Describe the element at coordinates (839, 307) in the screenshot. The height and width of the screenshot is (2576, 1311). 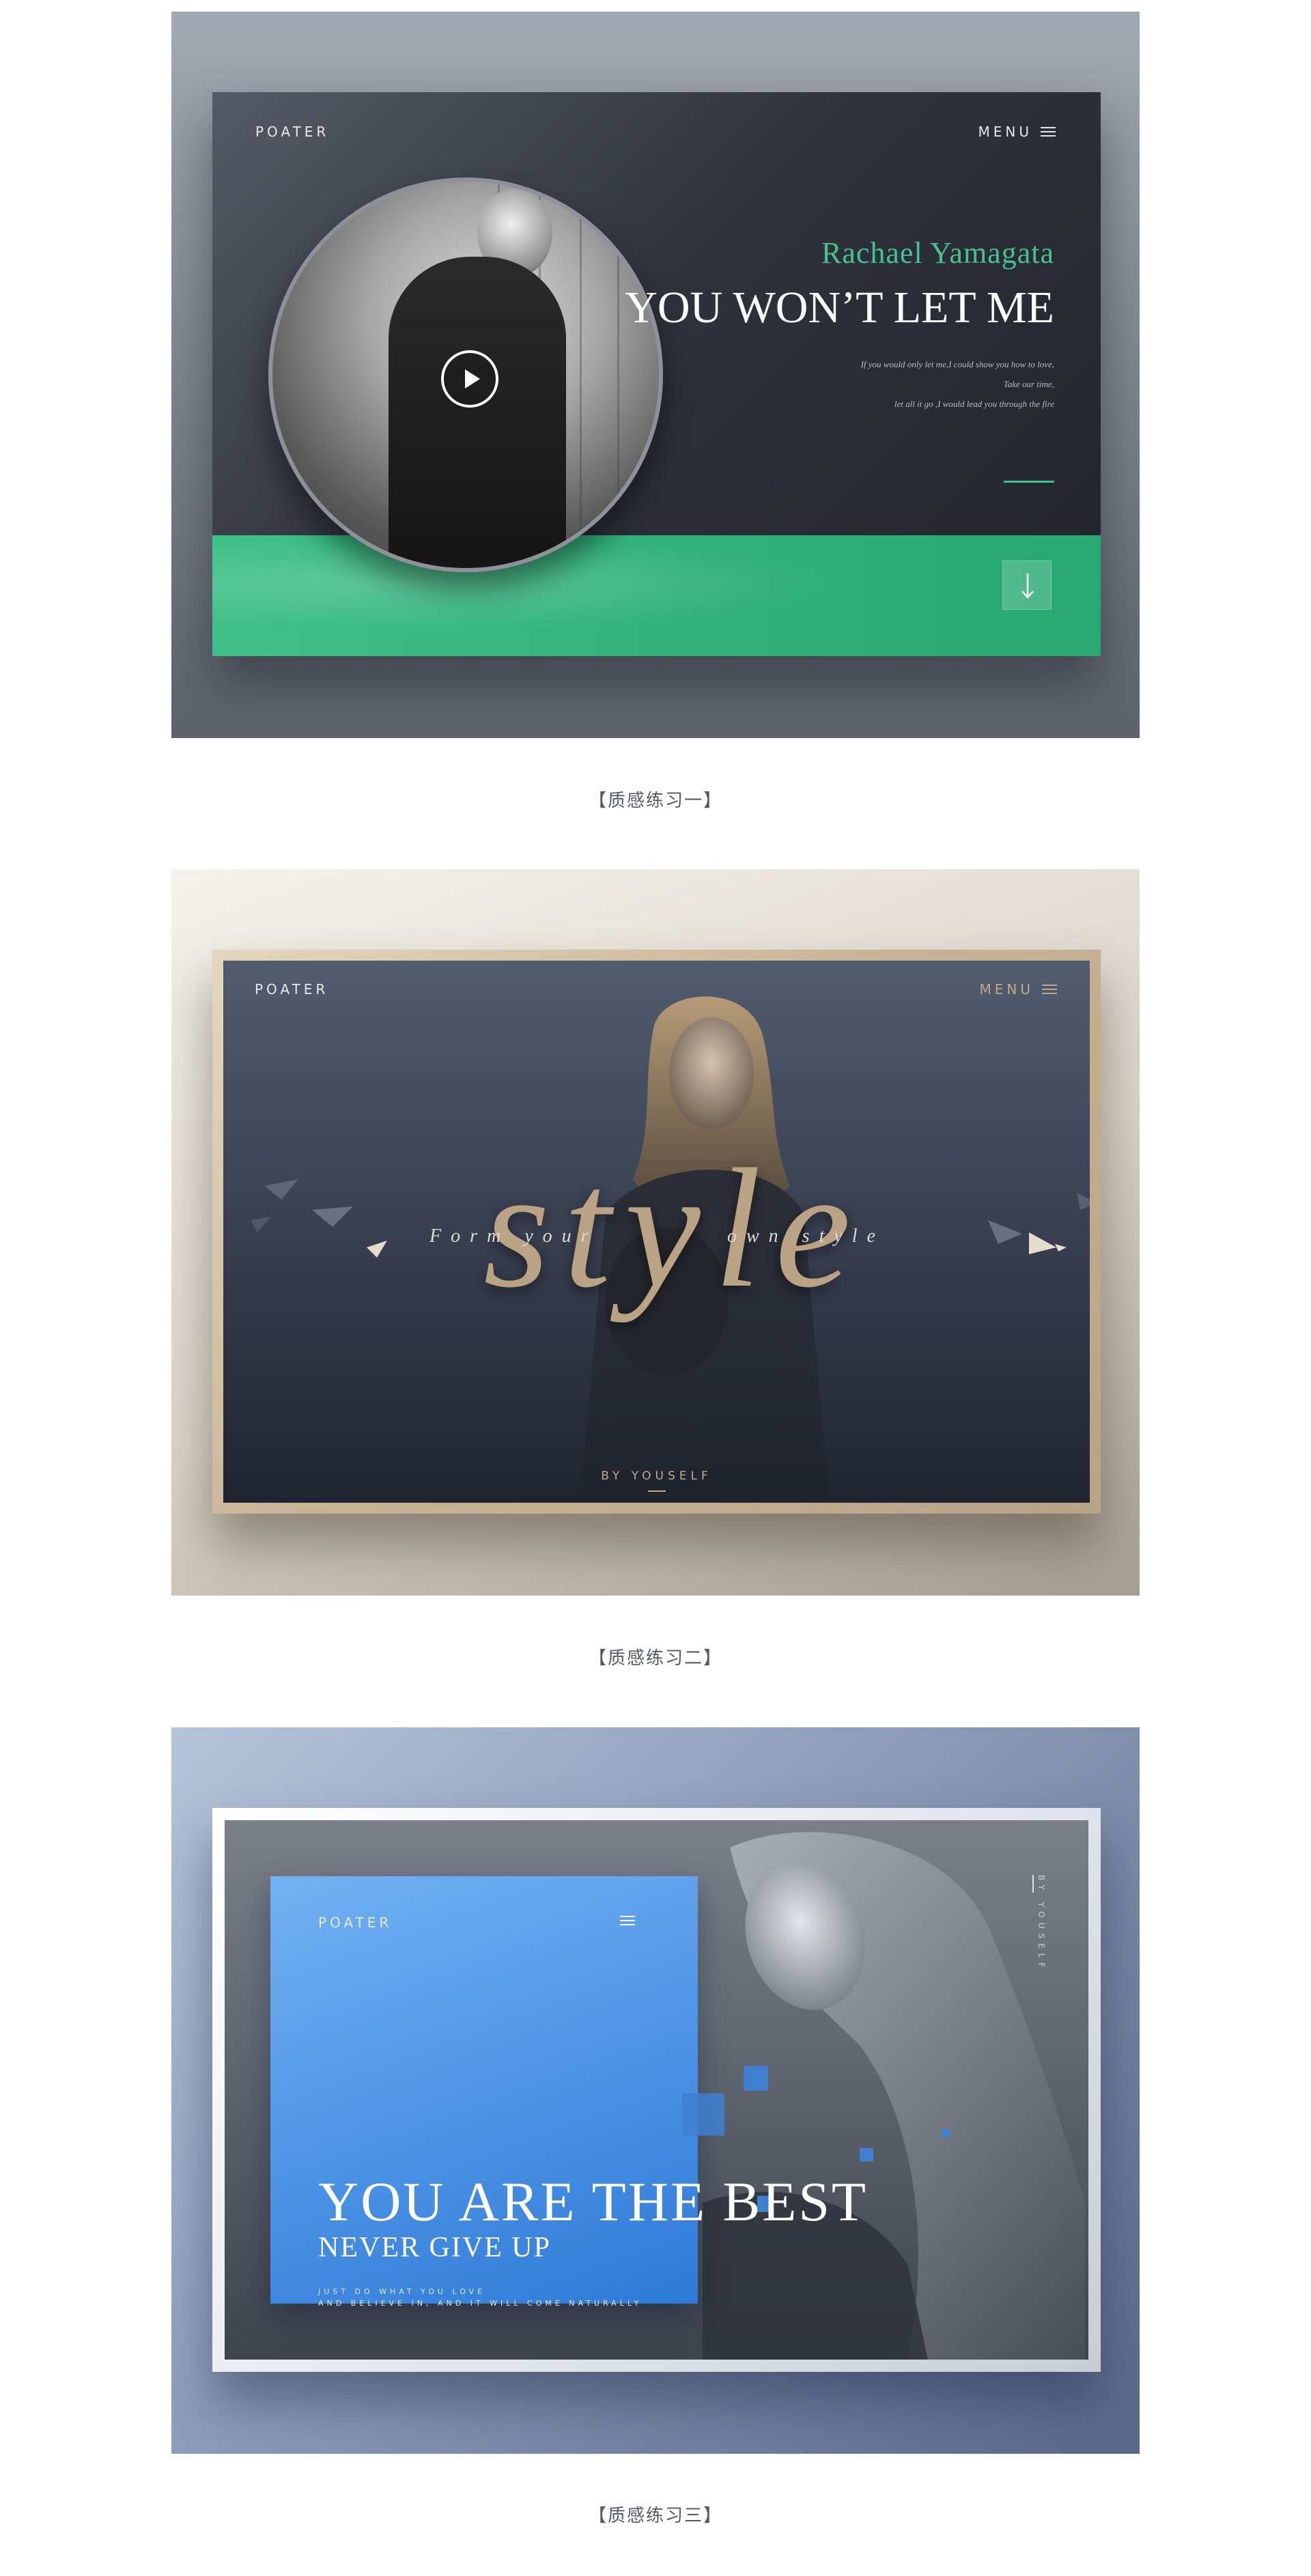
I see `song-title: YOU WON’T LET ME` at that location.